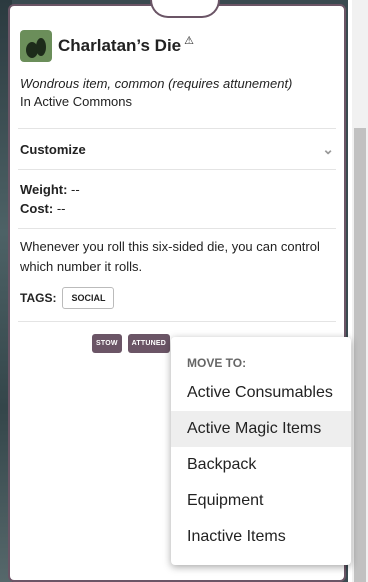  Describe the element at coordinates (120, 45) in the screenshot. I see `item-name: Charlatan’s Die` at that location.